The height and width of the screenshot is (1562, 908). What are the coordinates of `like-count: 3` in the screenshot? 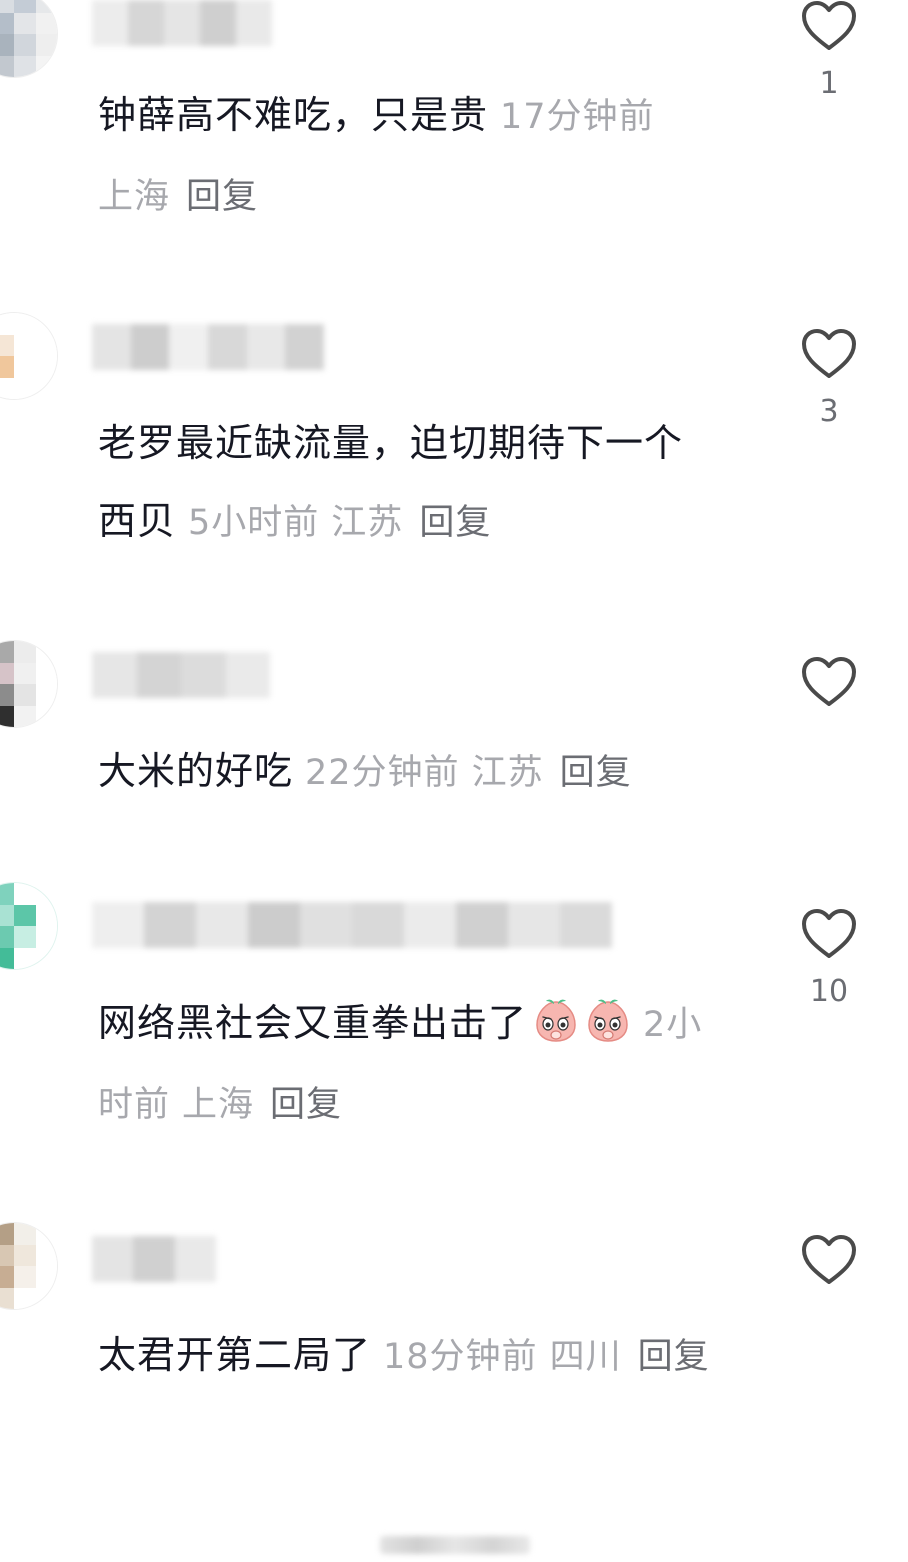 It's located at (829, 411).